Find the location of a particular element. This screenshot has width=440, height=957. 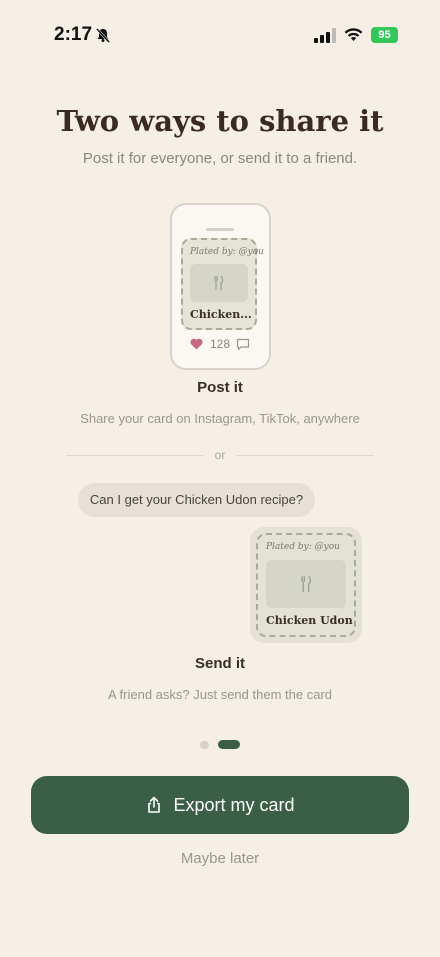

divider-or: or is located at coordinates (220, 455).